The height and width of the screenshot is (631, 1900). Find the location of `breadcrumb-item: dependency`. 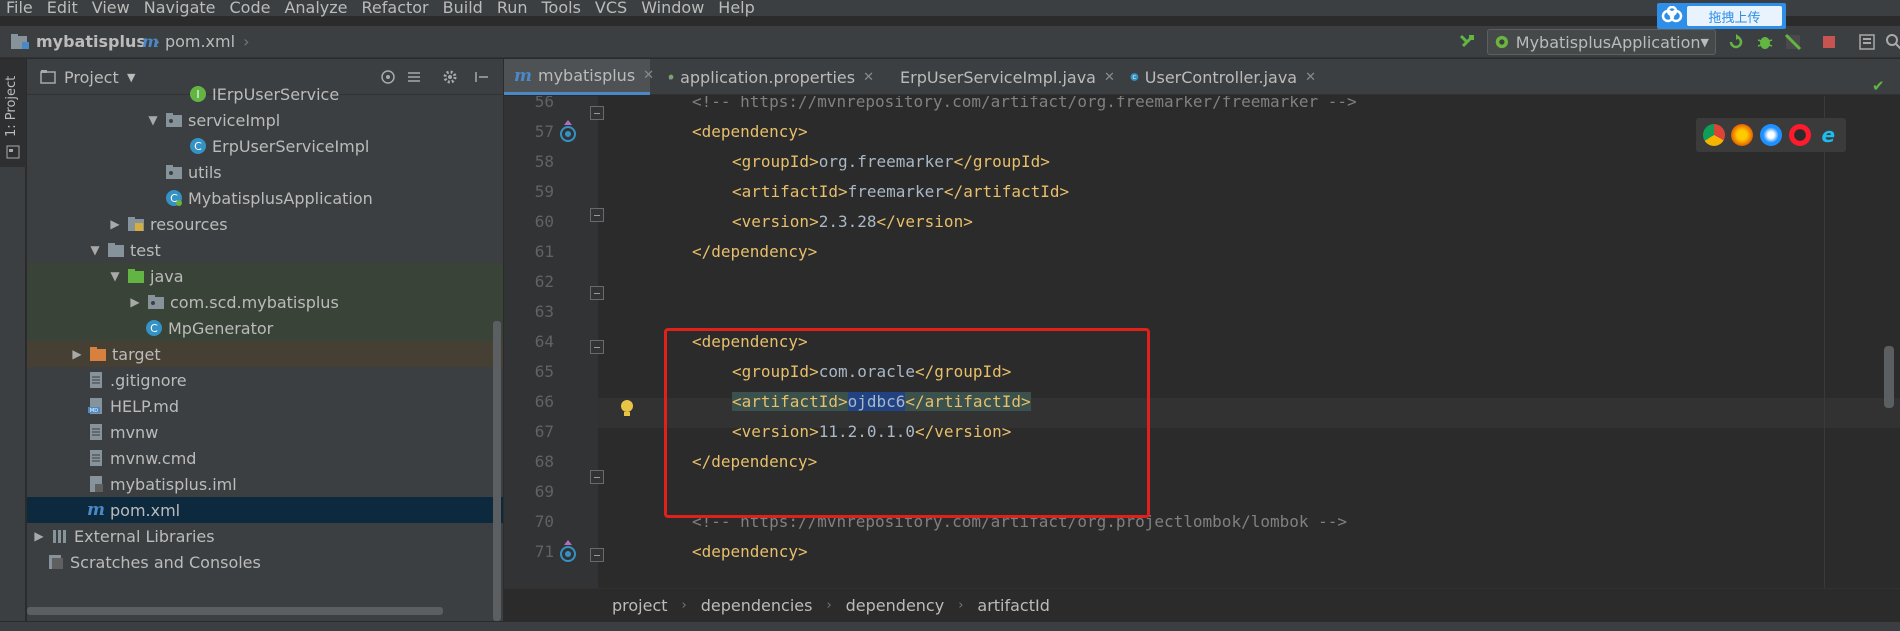

breadcrumb-item: dependency is located at coordinates (895, 605).